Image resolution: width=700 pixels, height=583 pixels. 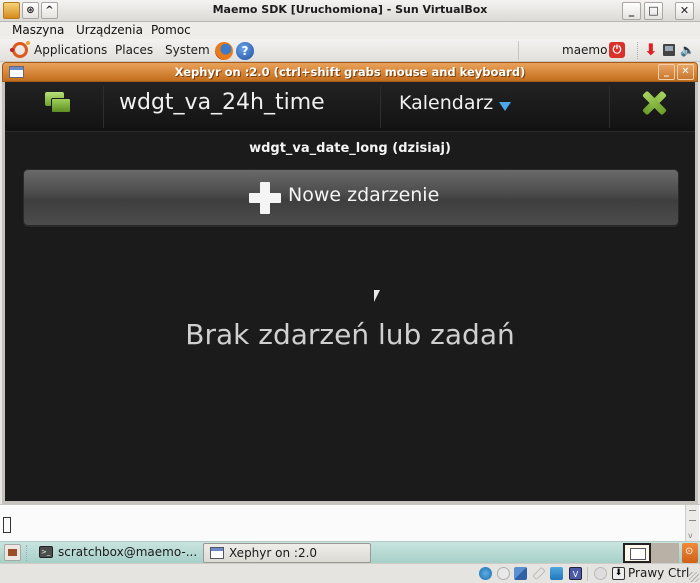 What do you see at coordinates (651, 50) in the screenshot?
I see `update-notifier-icon: ⬇` at bounding box center [651, 50].